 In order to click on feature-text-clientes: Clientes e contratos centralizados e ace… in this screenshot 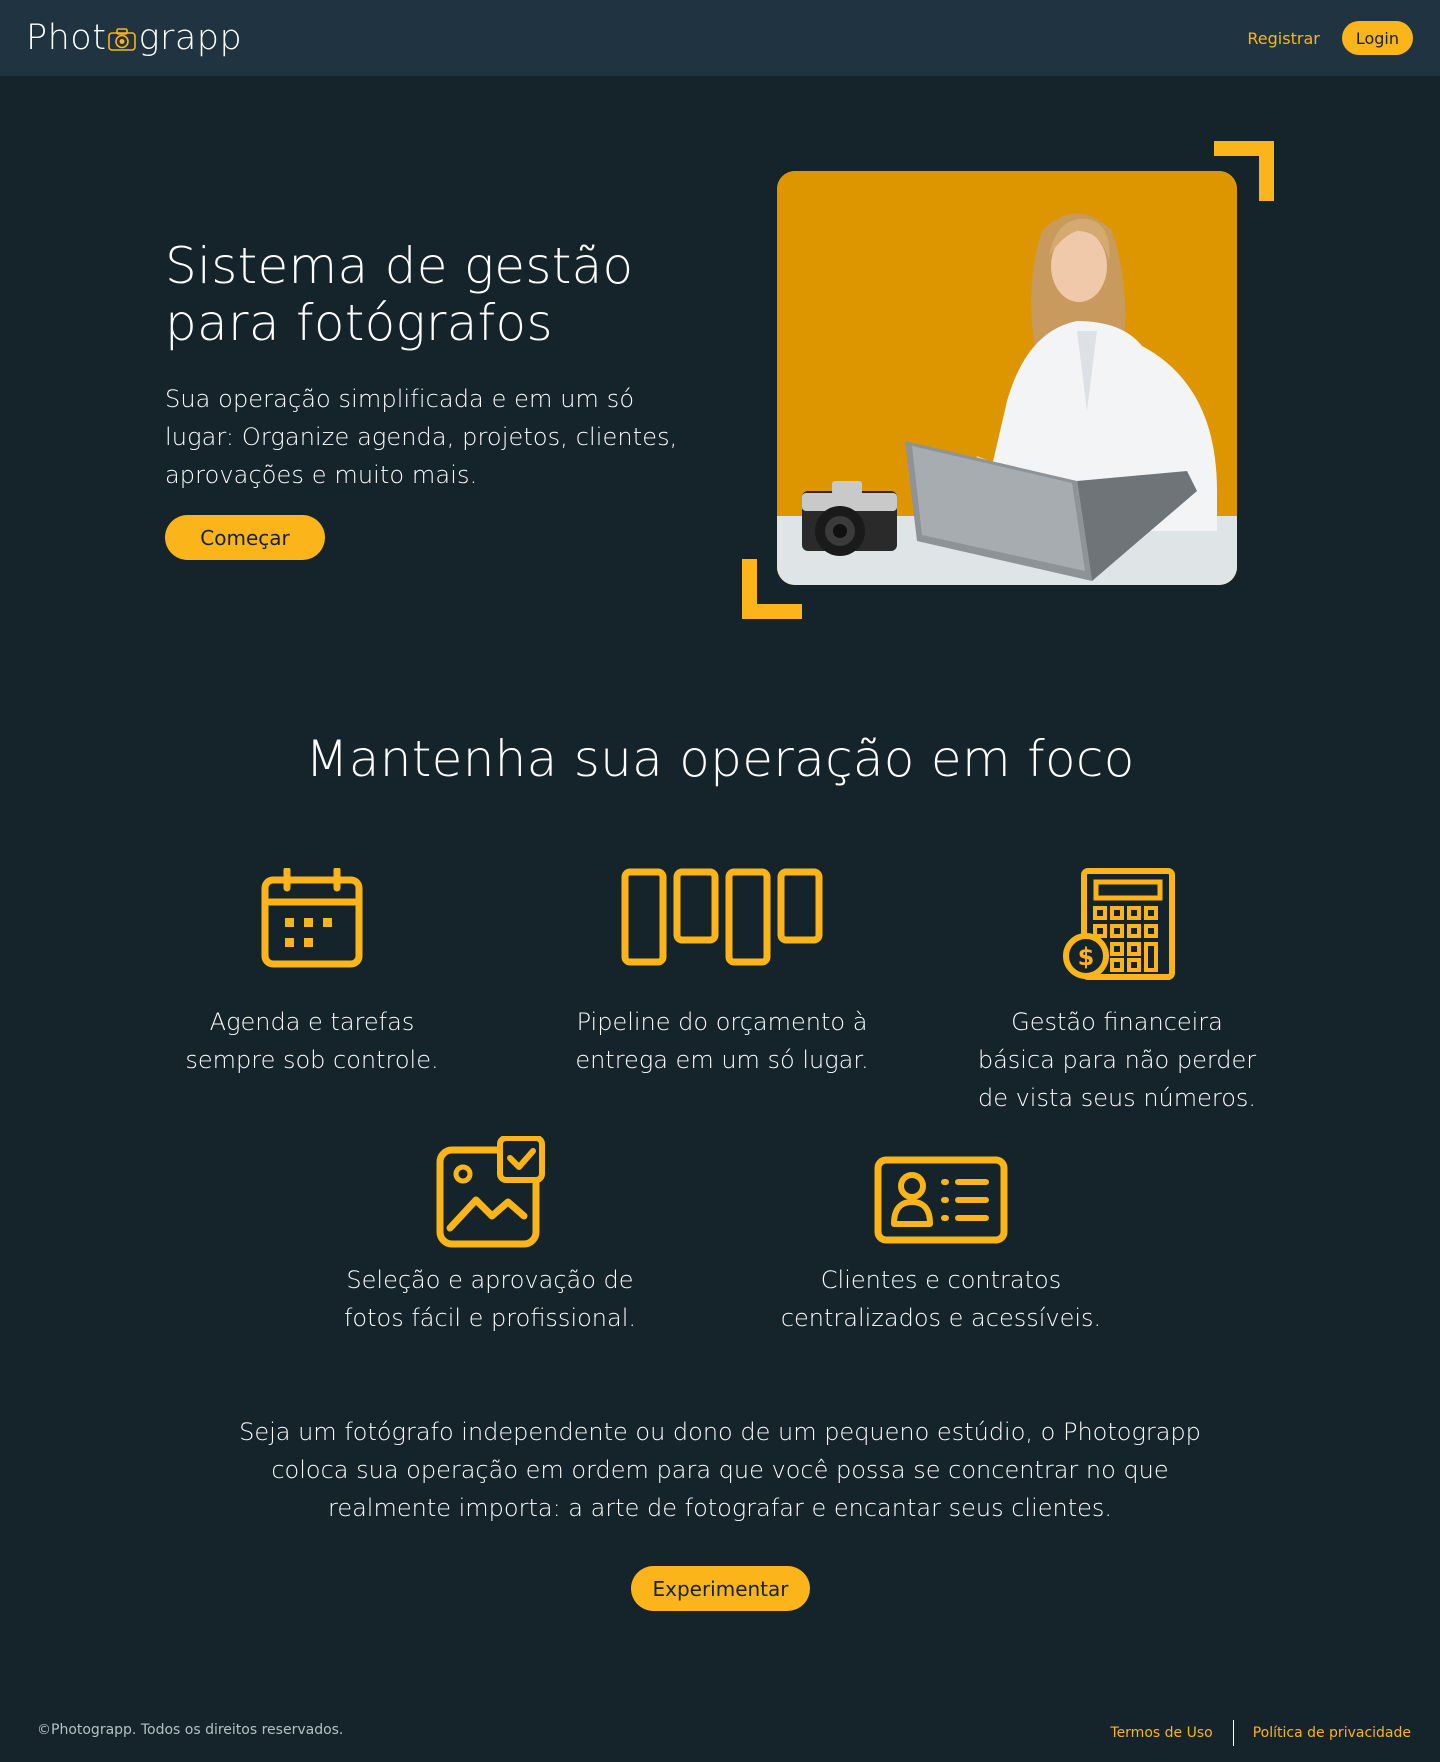, I will do `click(941, 1299)`.